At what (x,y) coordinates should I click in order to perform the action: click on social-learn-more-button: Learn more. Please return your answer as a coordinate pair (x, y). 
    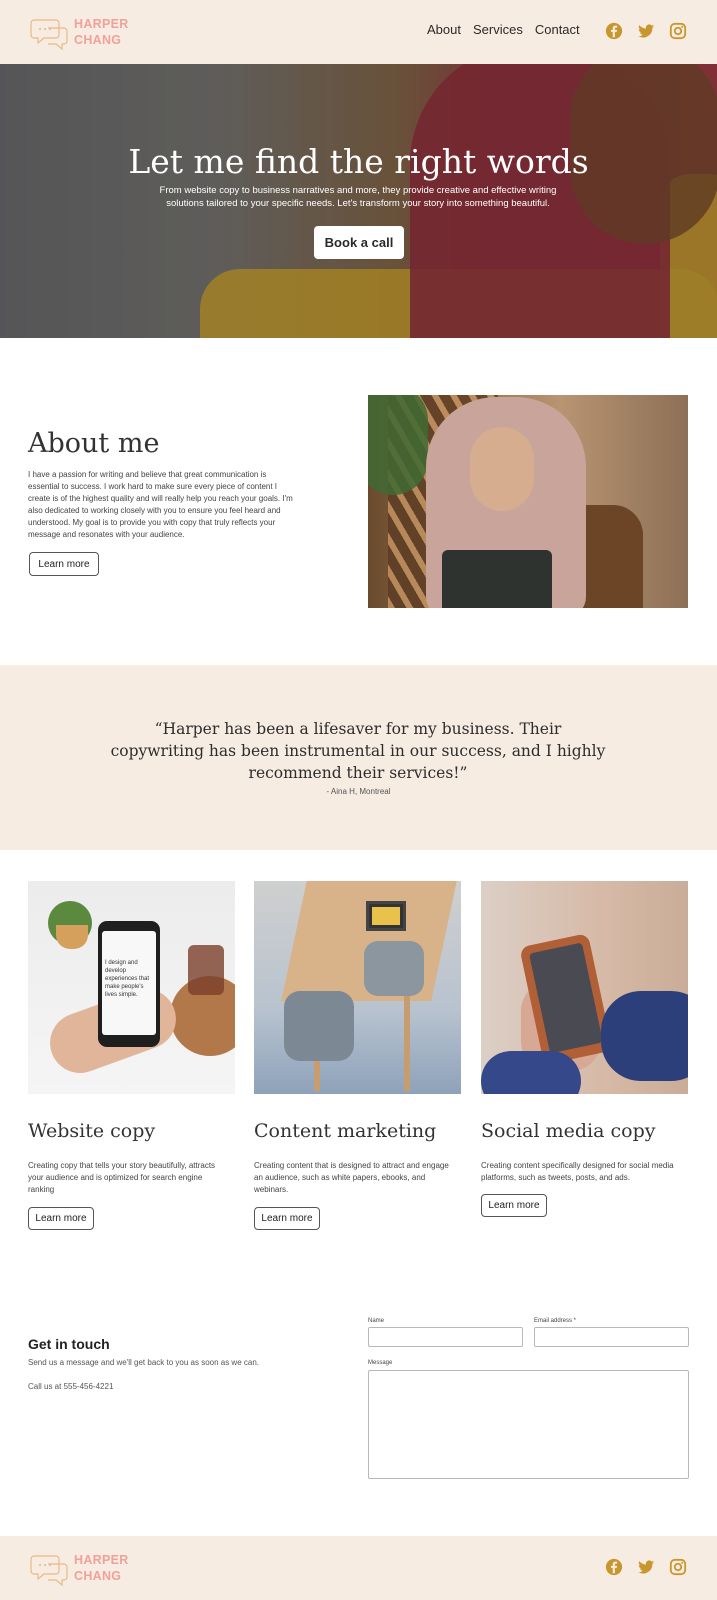
    Looking at the image, I should click on (514, 1205).